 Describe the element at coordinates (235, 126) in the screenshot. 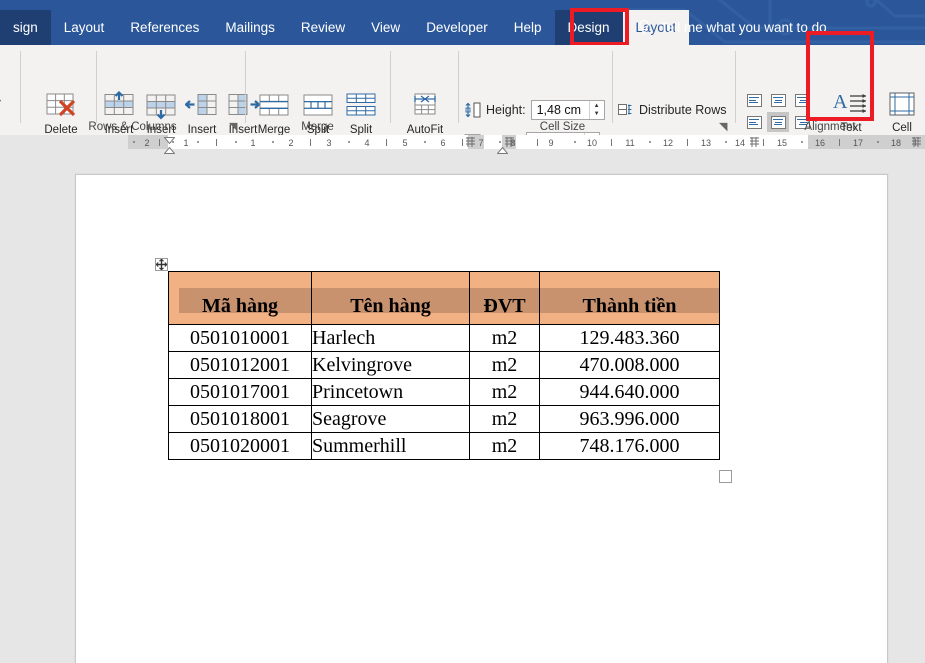

I see `rows-columns-dialog-launcher: ◥` at that location.